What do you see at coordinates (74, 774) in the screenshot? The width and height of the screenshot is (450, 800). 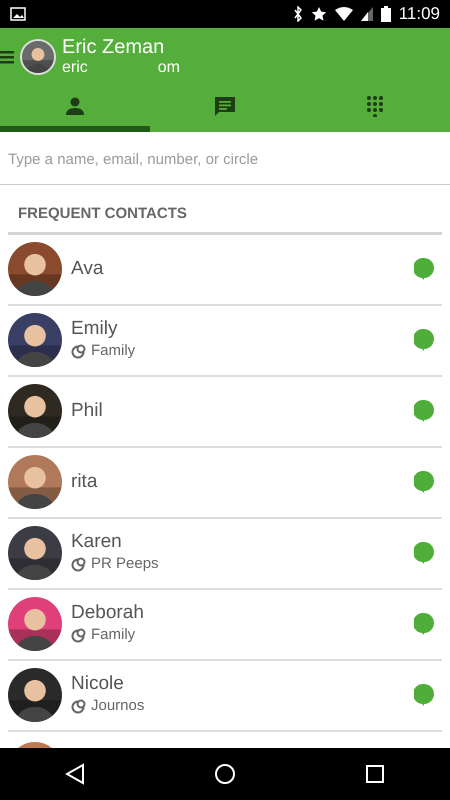 I see `back-icon` at bounding box center [74, 774].